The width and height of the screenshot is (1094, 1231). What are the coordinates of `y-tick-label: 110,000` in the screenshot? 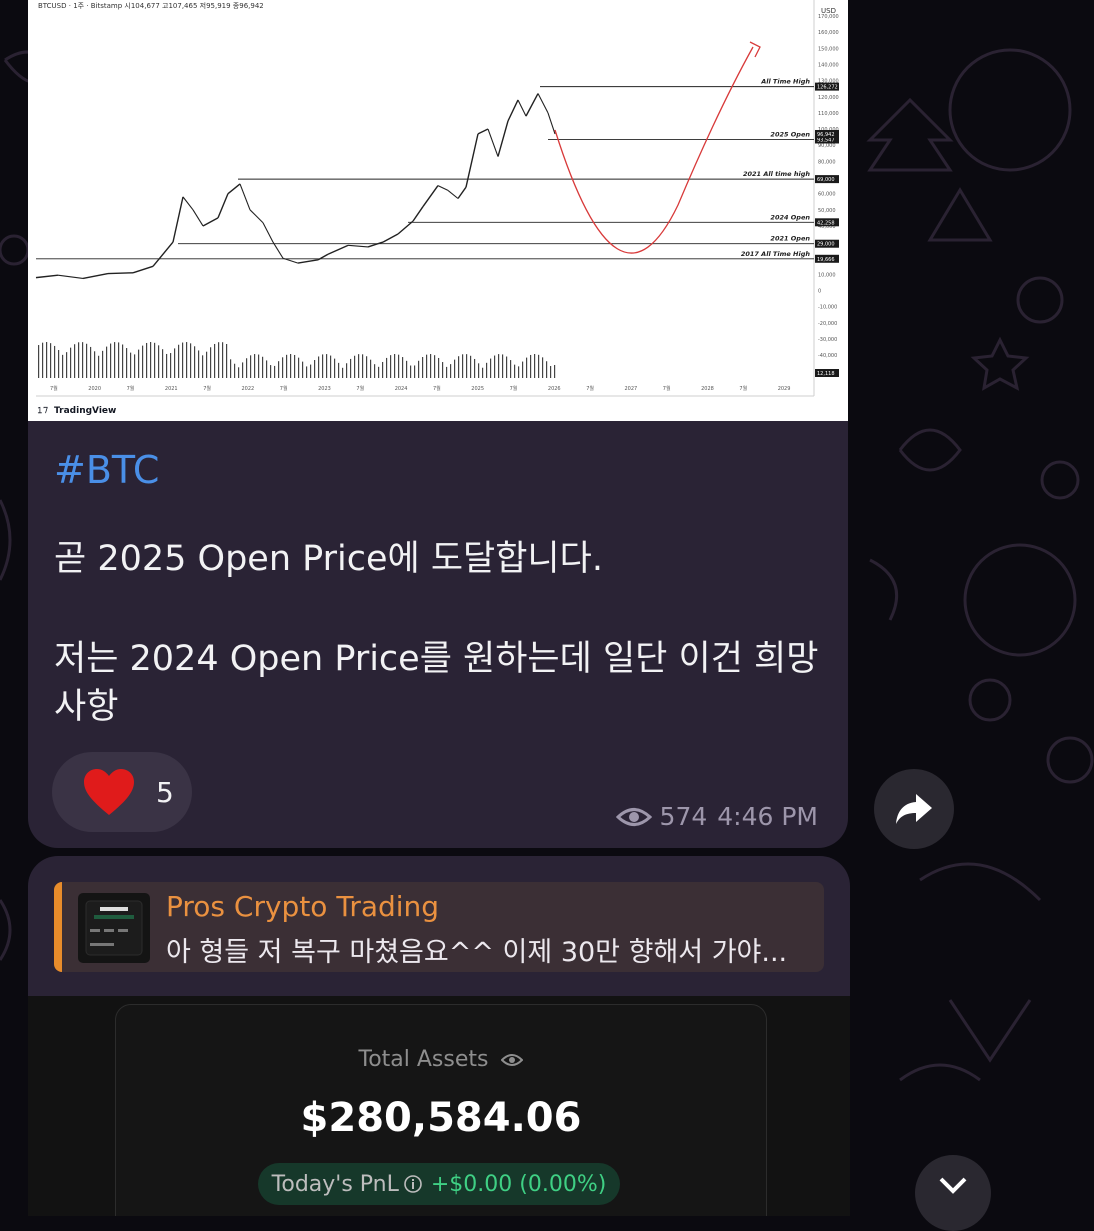 It's located at (828, 114).